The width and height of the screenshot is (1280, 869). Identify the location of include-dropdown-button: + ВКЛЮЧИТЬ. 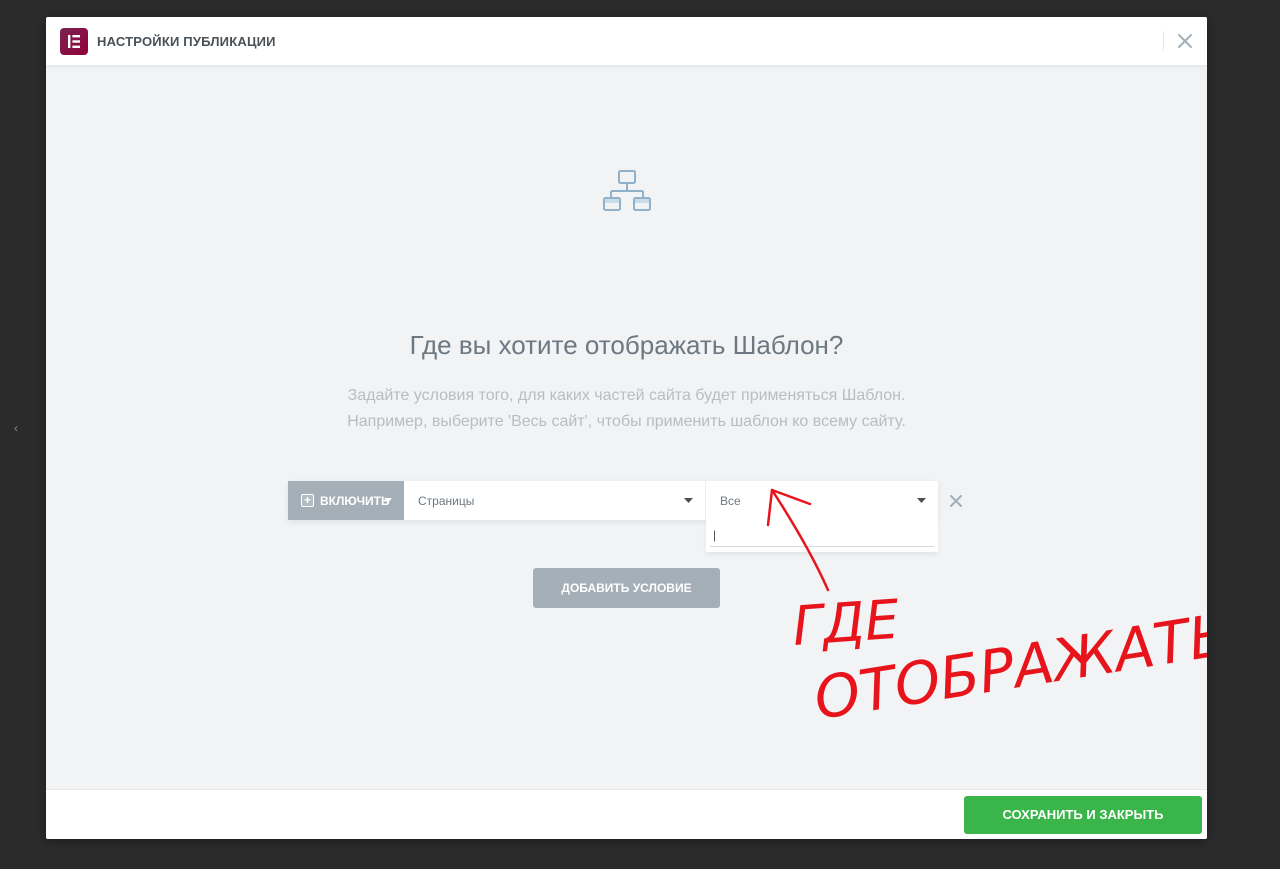
(346, 500).